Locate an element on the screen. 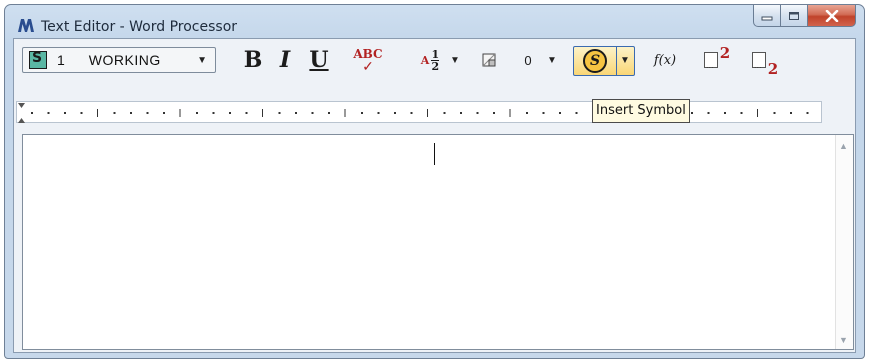 Image resolution: width=870 pixels, height=363 pixels. subscript-box-icon is located at coordinates (758, 61).